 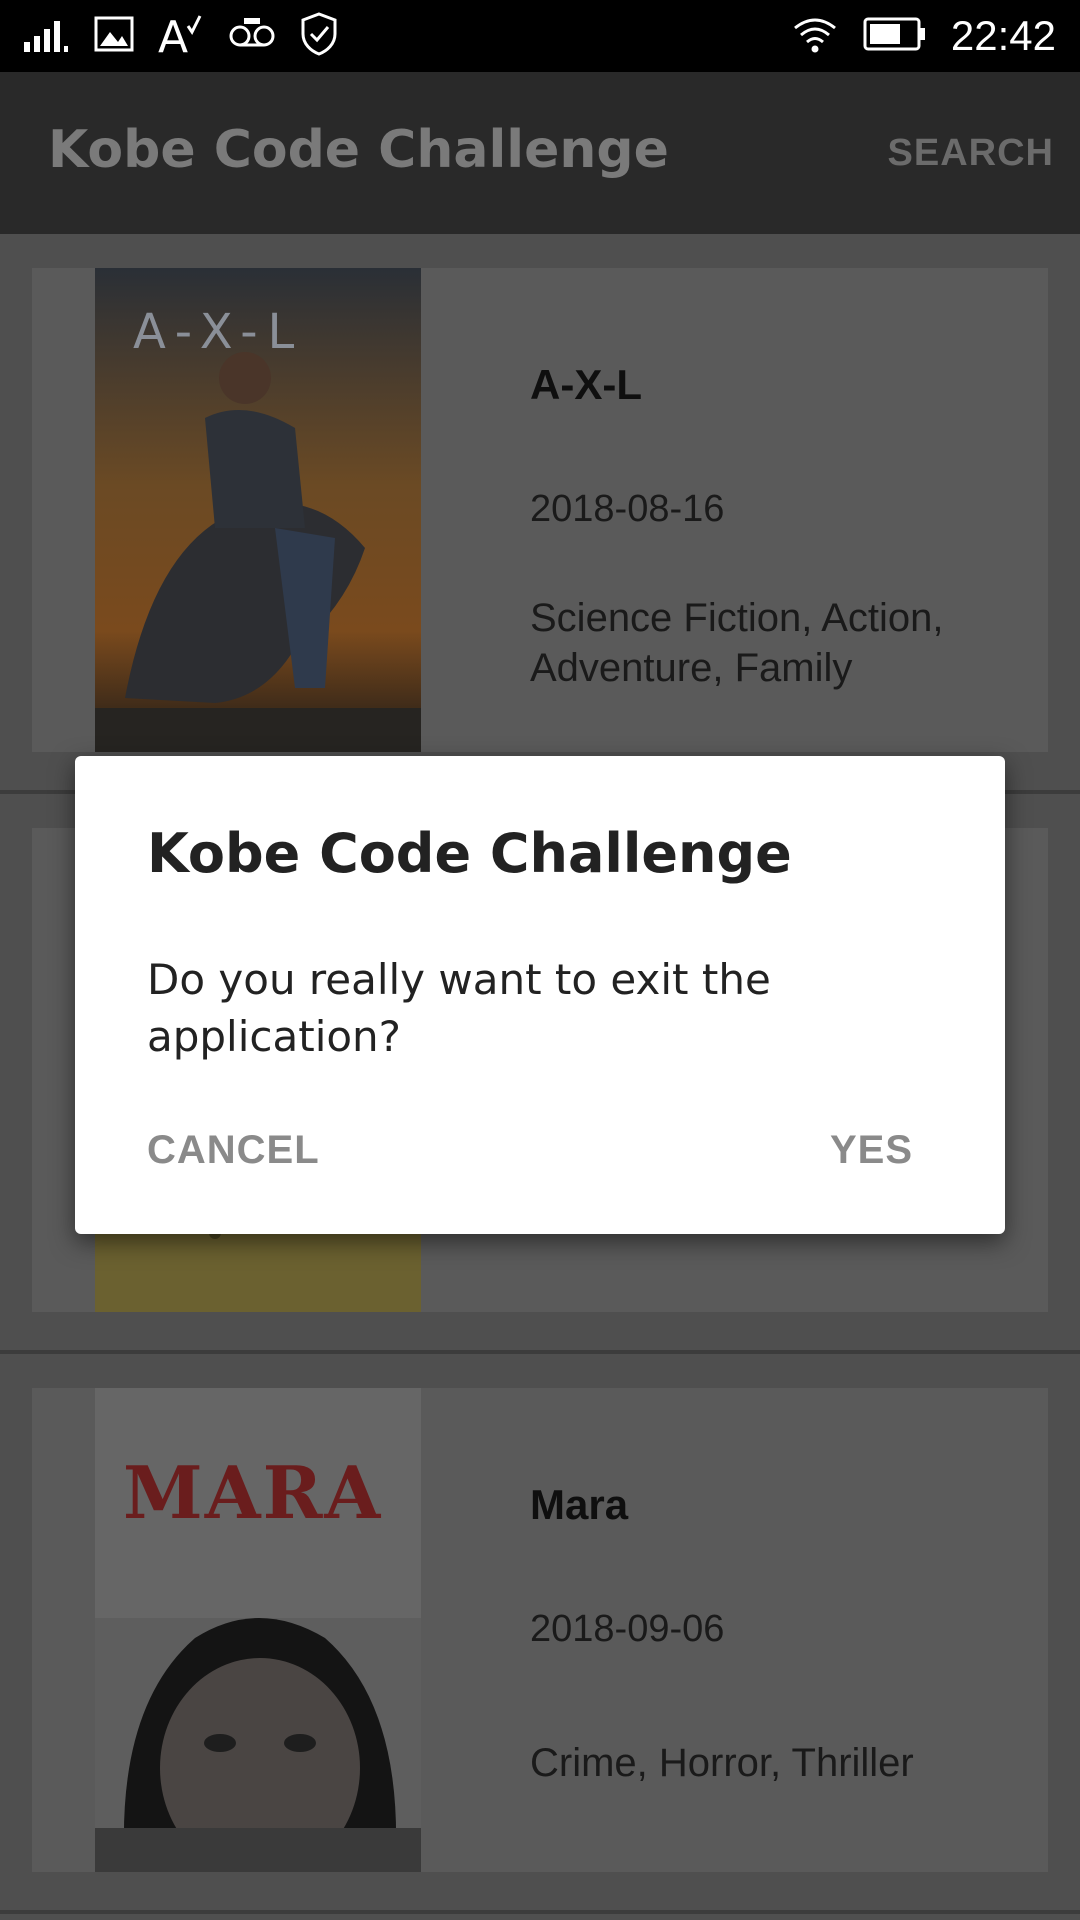 What do you see at coordinates (47, 36) in the screenshot?
I see `signal-icon` at bounding box center [47, 36].